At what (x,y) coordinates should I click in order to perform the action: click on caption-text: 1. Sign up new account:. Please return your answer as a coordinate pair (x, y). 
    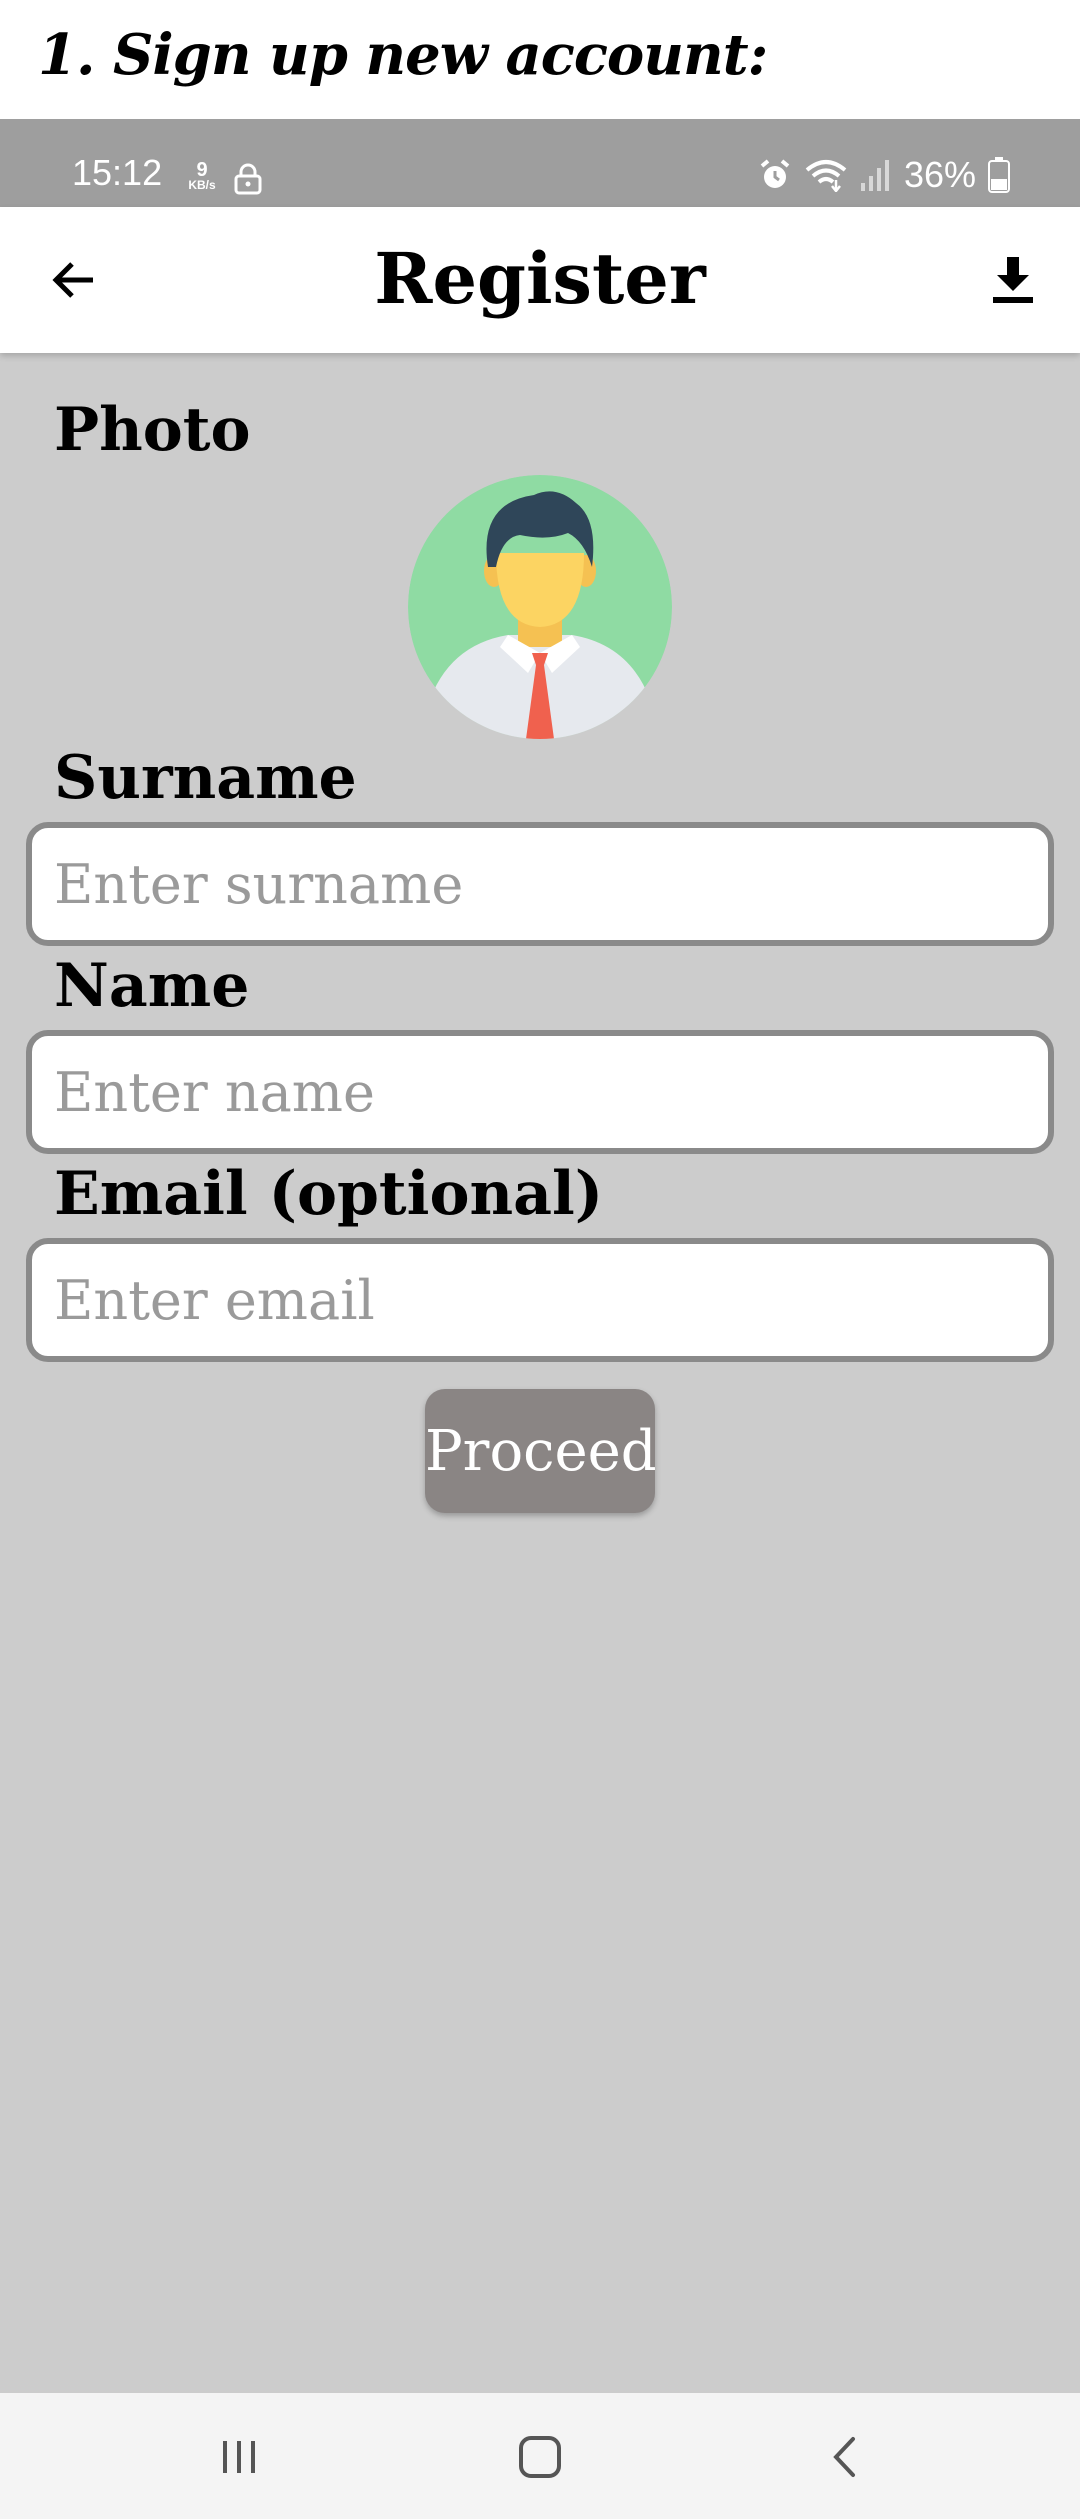
    Looking at the image, I should click on (403, 55).